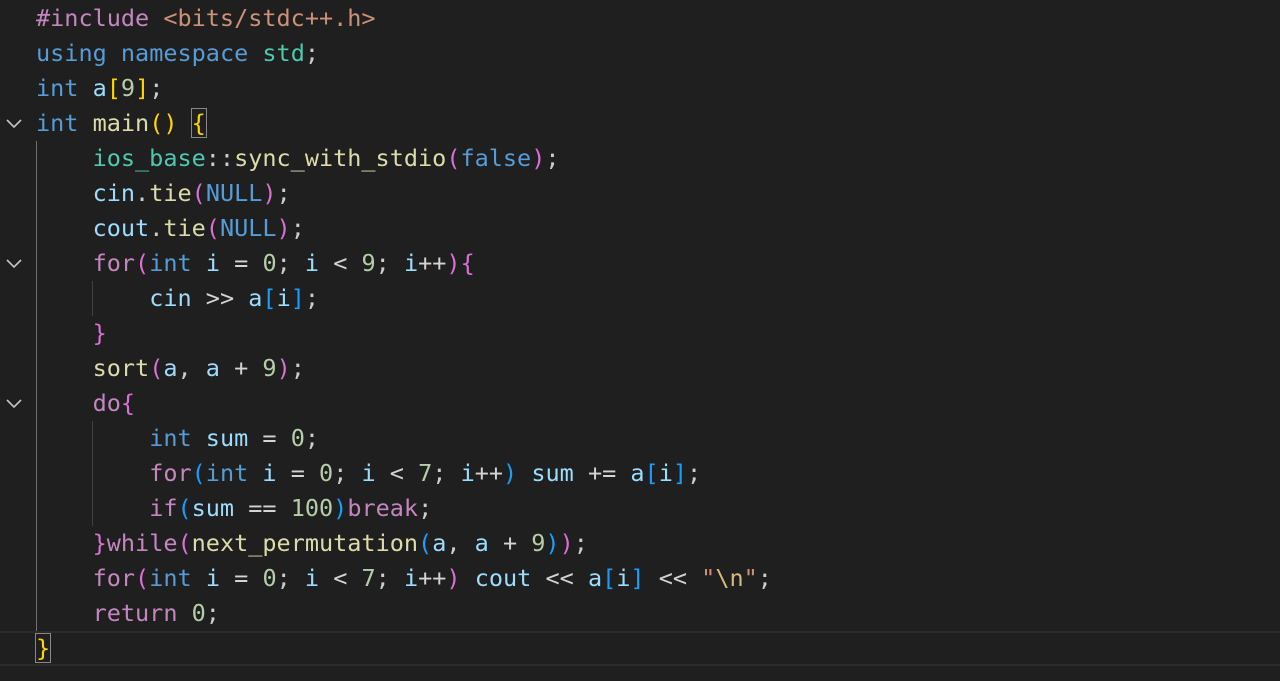 The image size is (1280, 681). I want to click on code-line: cout.tie(NULL);, so click(640, 228).